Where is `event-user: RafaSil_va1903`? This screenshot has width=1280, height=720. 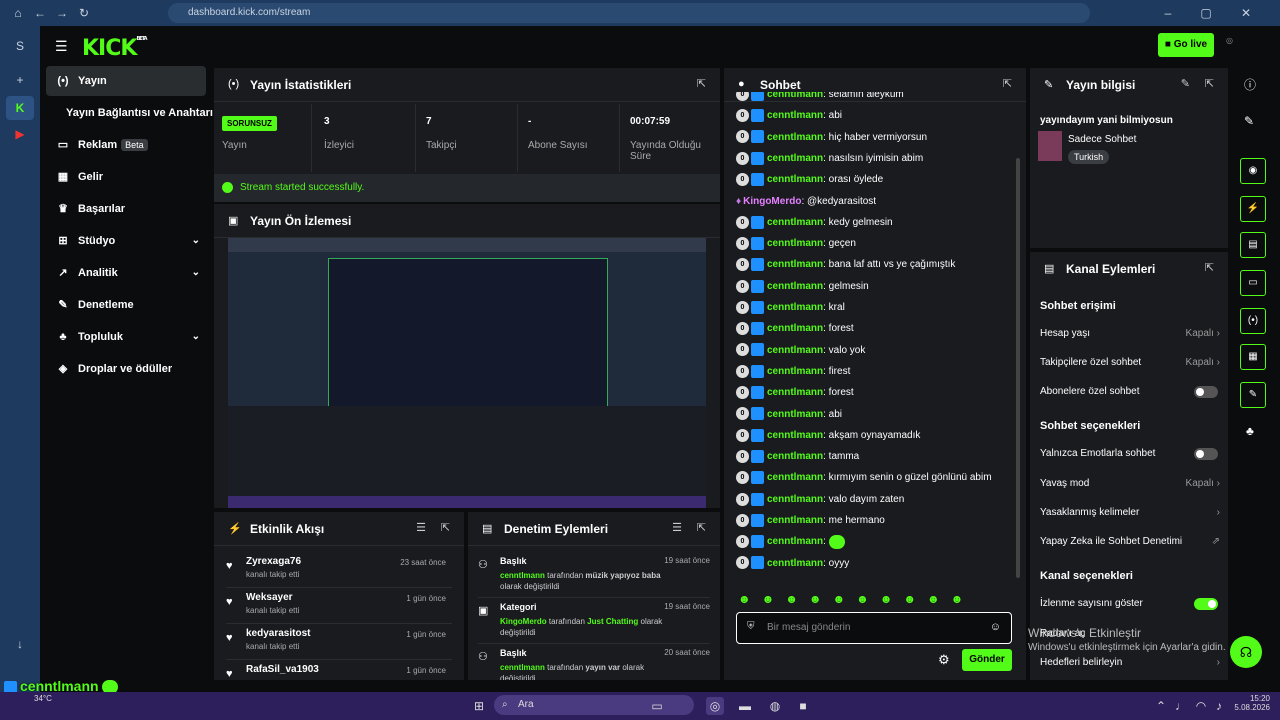 event-user: RafaSil_va1903 is located at coordinates (282, 669).